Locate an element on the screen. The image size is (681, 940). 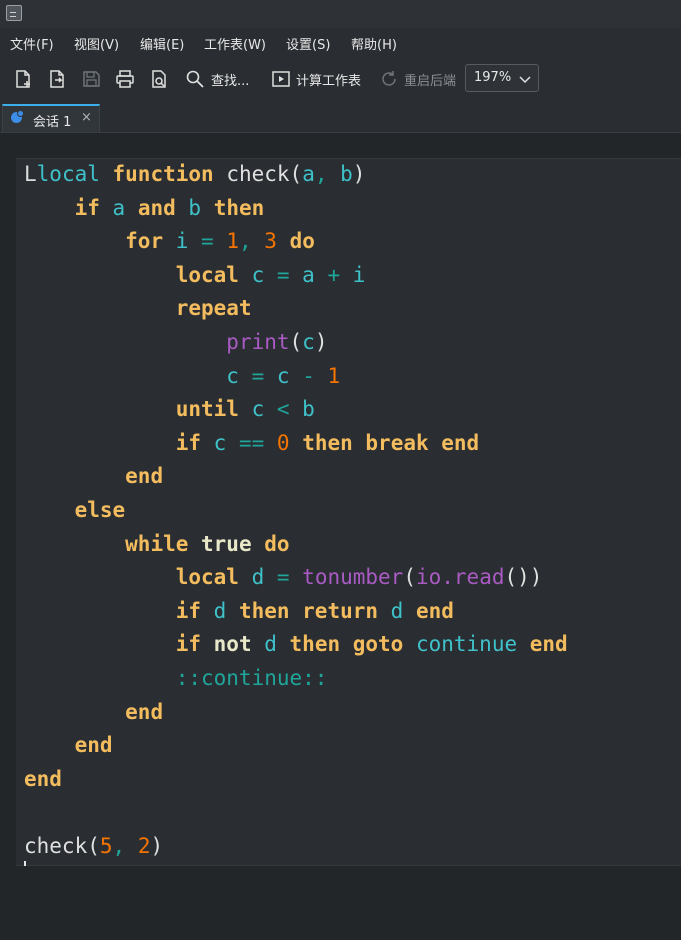
code-token: + is located at coordinates (340, 274).